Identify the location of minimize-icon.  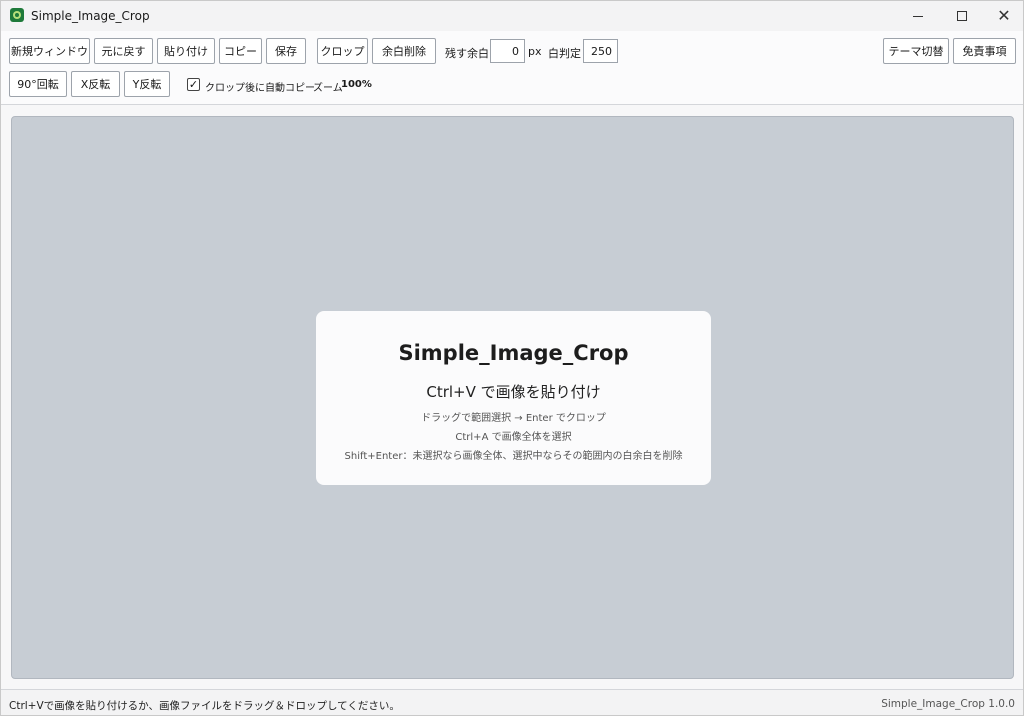
(918, 16).